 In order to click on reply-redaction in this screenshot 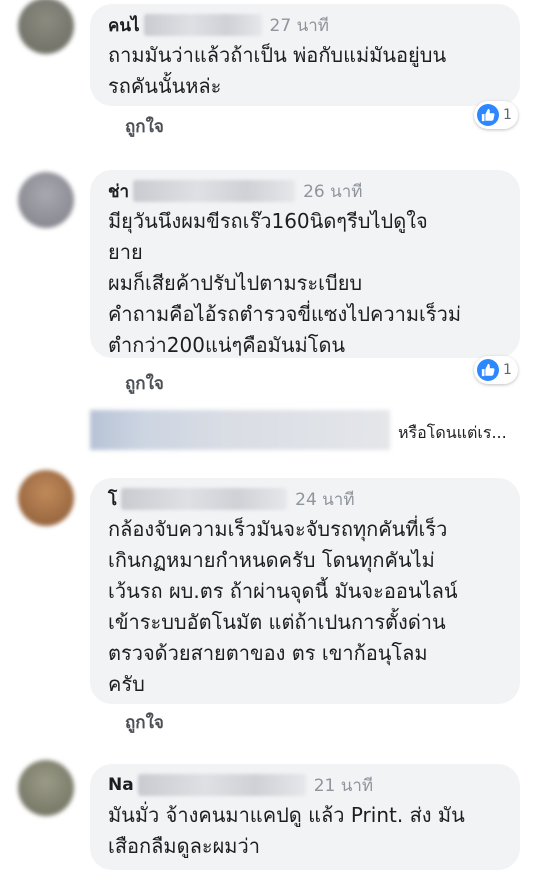, I will do `click(240, 430)`.